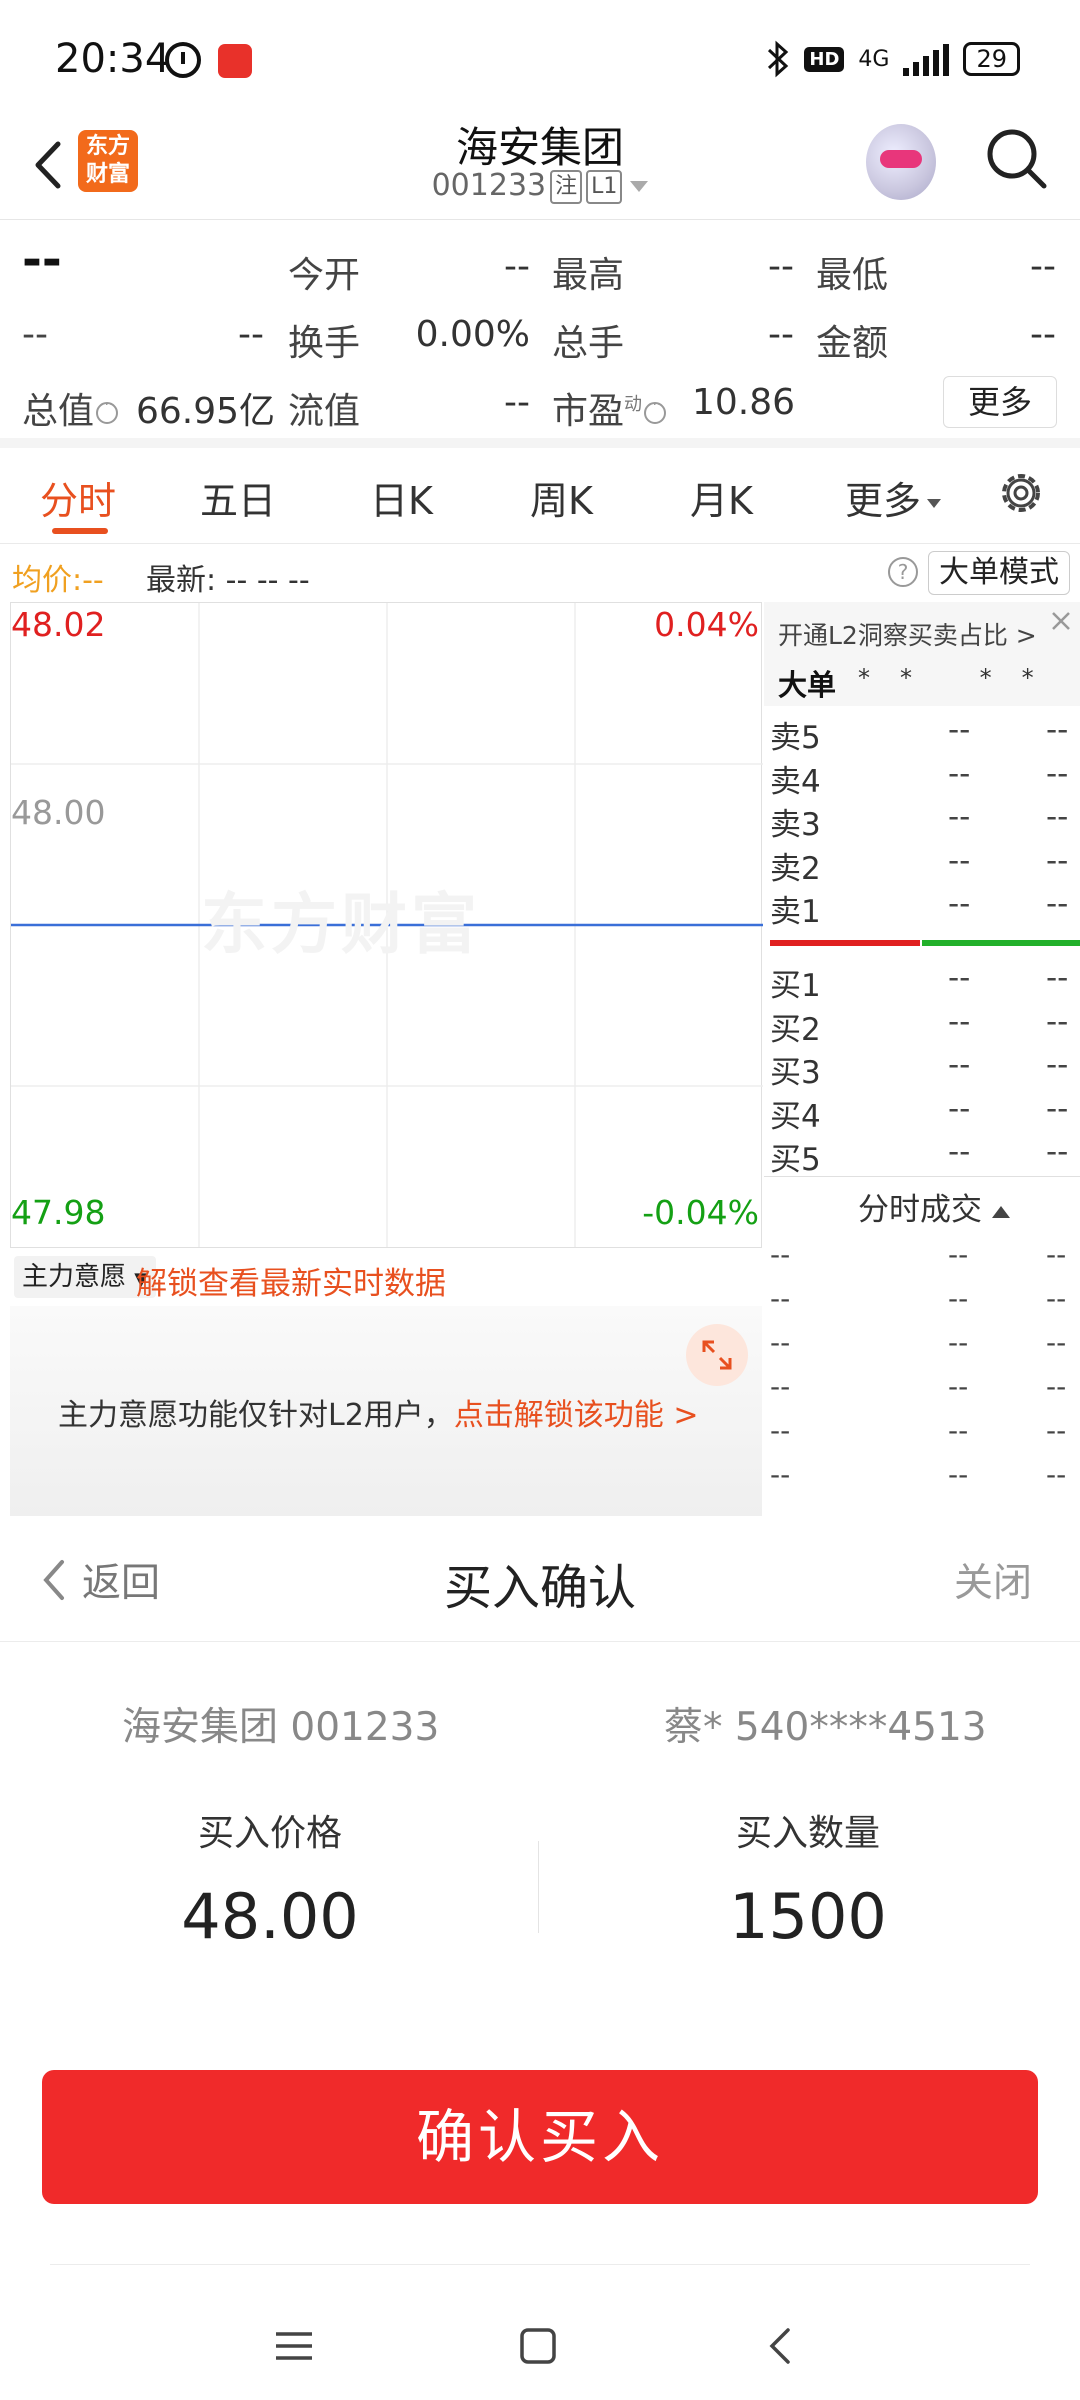 Image resolution: width=1080 pixels, height=2400 pixels. I want to click on high-label: 最高, so click(588, 275).